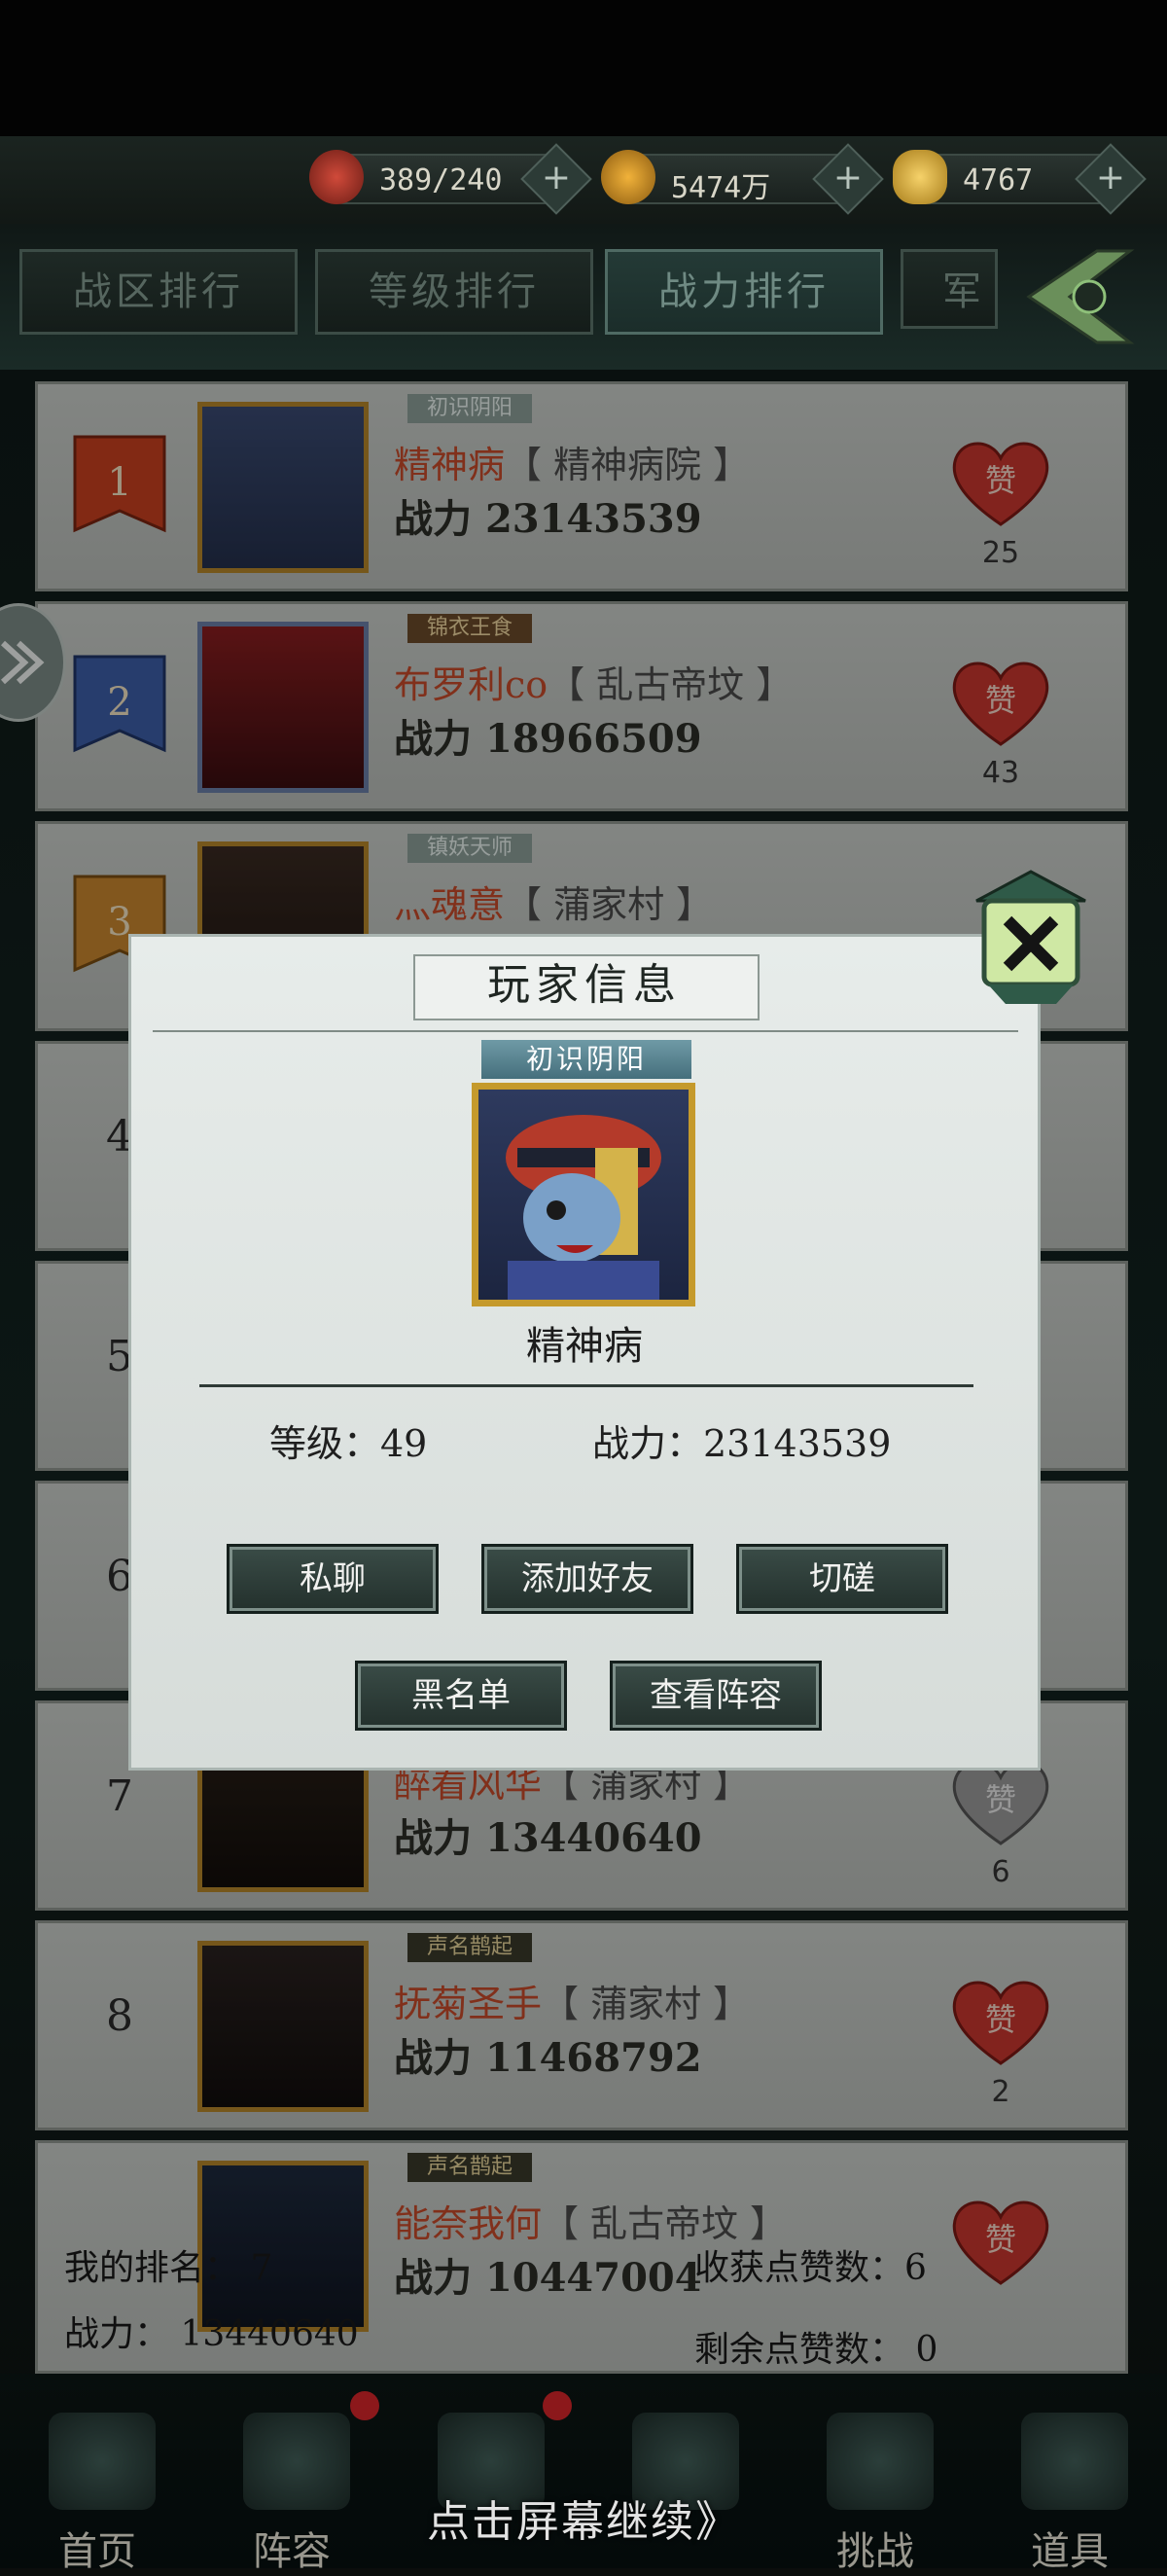 The image size is (1167, 2576). Describe the element at coordinates (742, 1443) in the screenshot. I see `player-power: 战力：23143539` at that location.